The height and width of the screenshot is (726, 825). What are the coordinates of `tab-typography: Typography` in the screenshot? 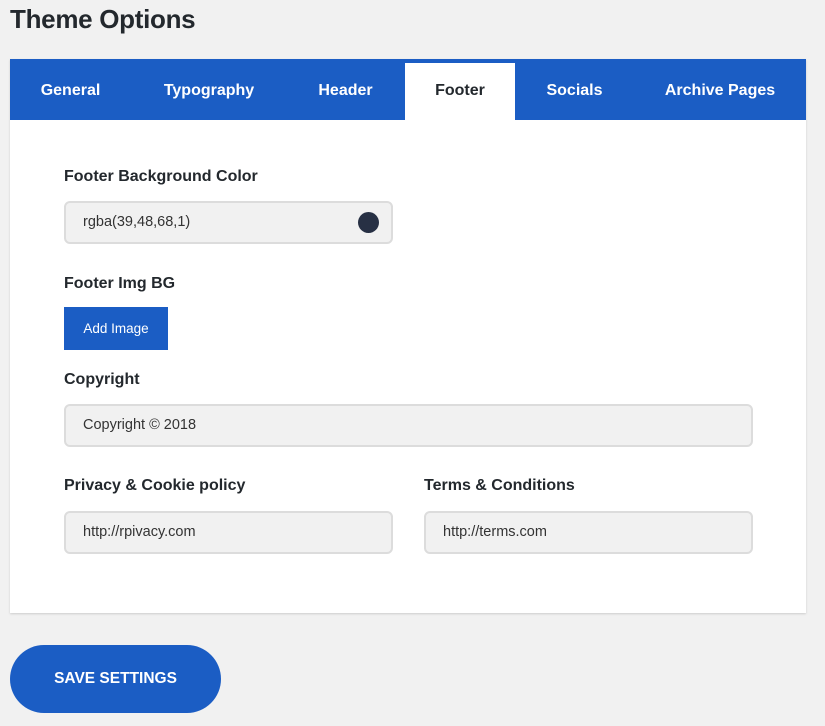 It's located at (209, 89).